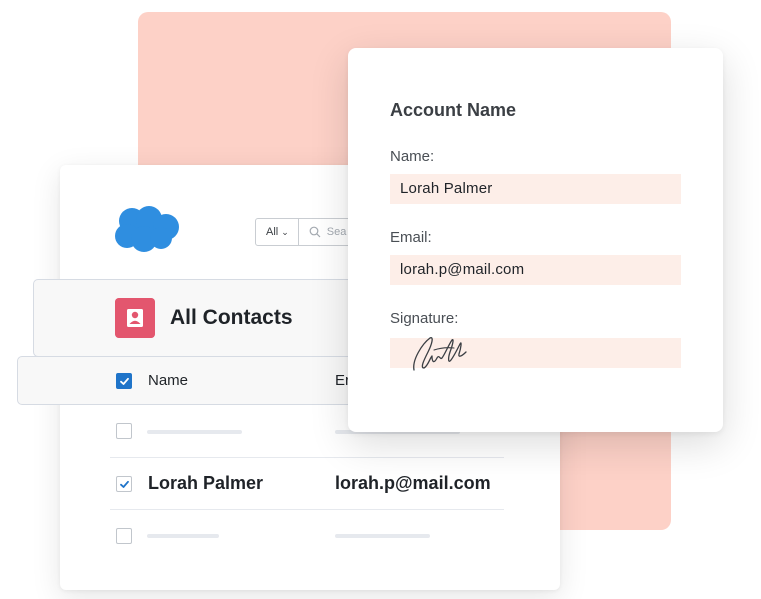 The height and width of the screenshot is (599, 761). What do you see at coordinates (323, 232) in the screenshot?
I see `search-input: Sea` at bounding box center [323, 232].